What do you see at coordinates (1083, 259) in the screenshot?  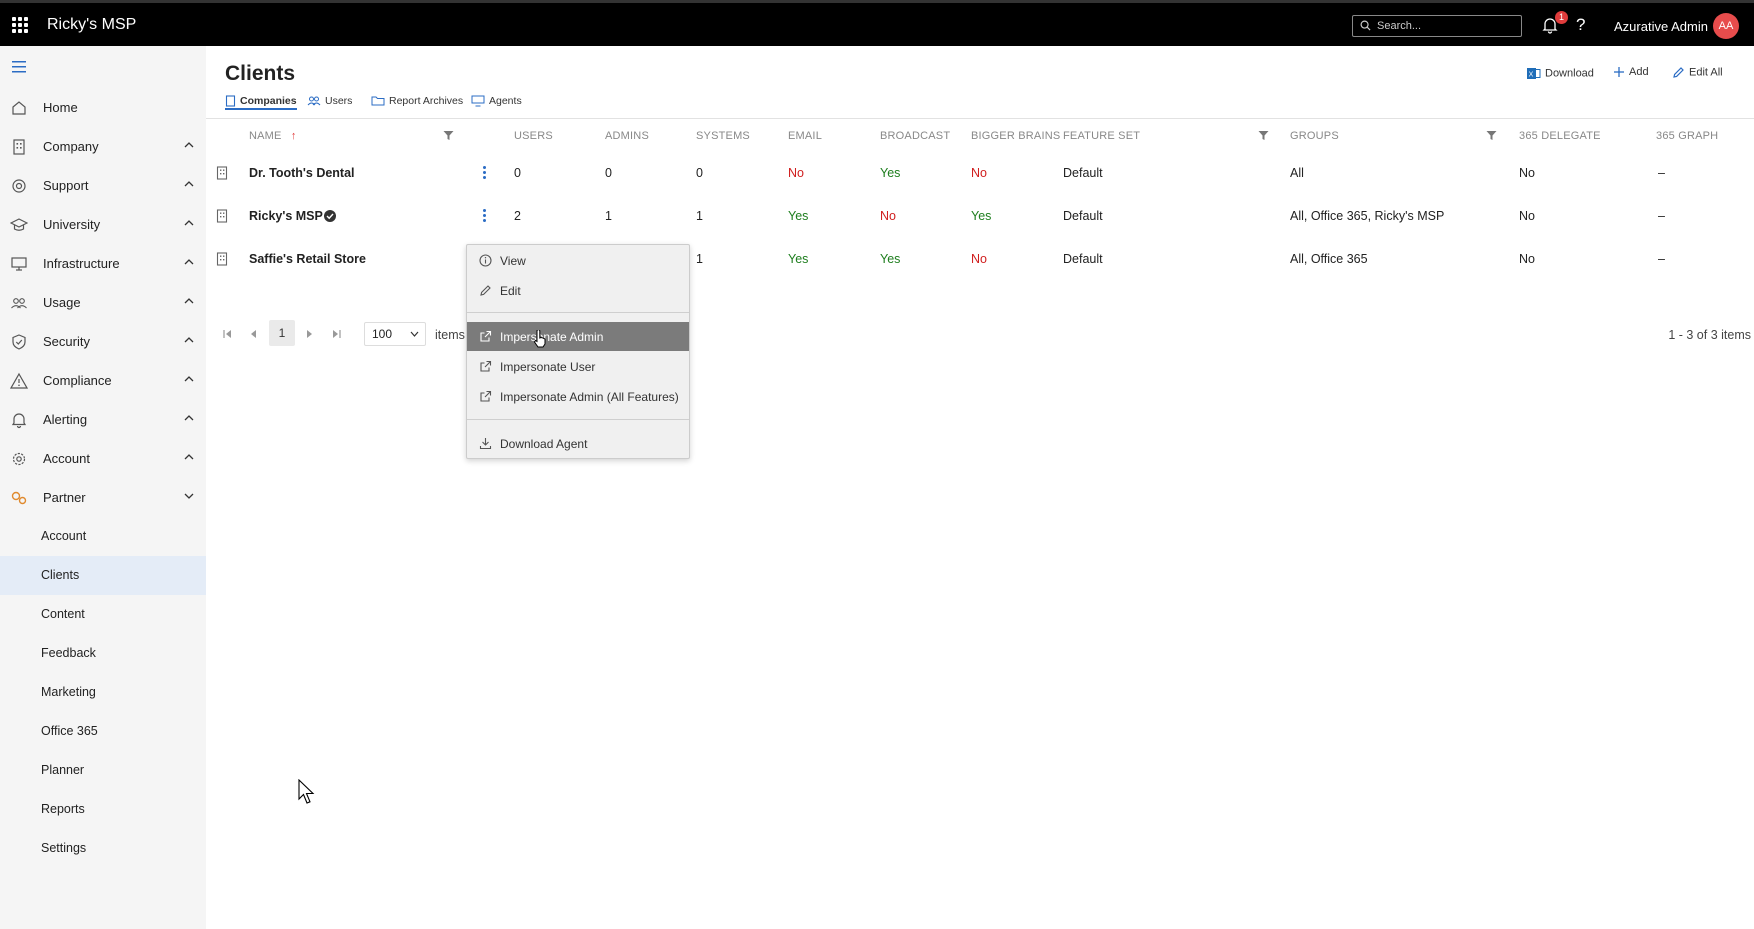 I see `feature-set: Default` at bounding box center [1083, 259].